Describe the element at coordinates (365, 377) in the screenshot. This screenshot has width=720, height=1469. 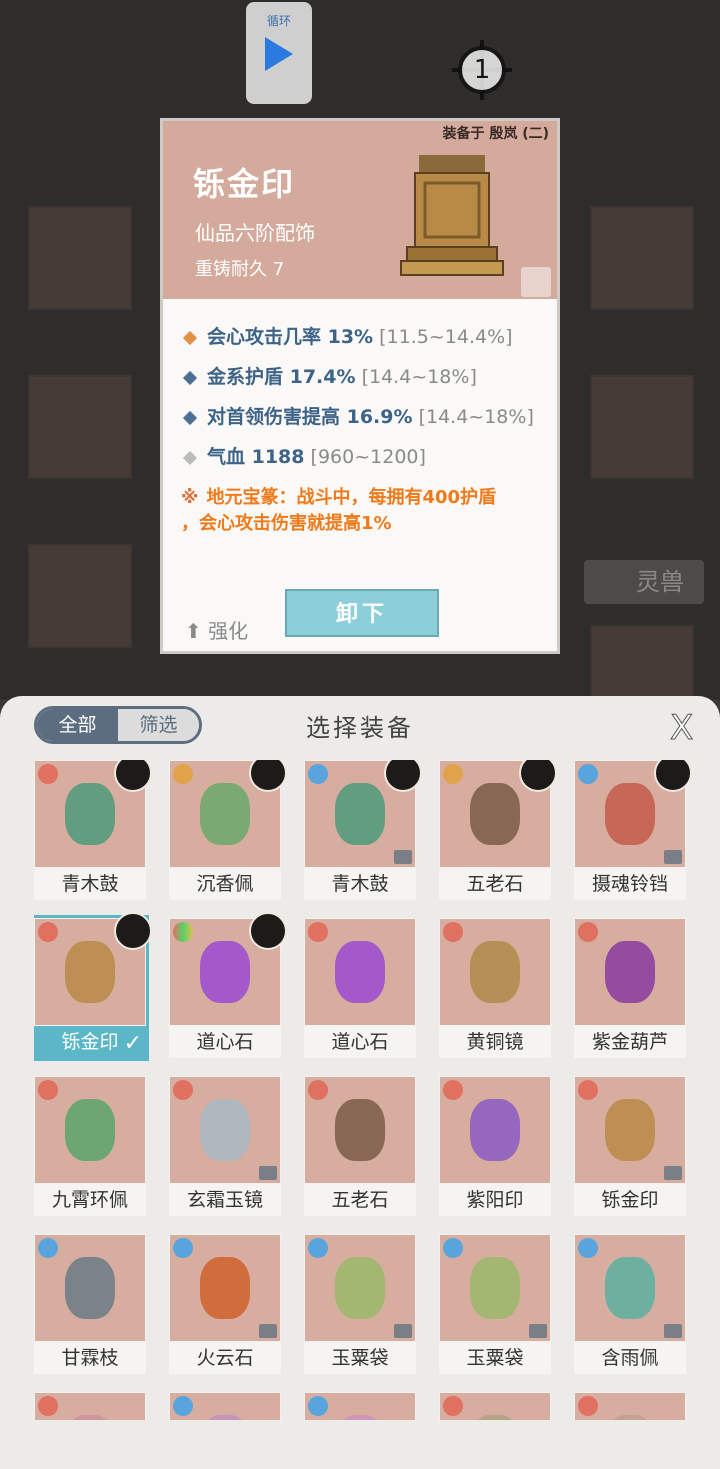
I see `stat-row: 金系护盾 17.4% [14.4~18%]` at that location.